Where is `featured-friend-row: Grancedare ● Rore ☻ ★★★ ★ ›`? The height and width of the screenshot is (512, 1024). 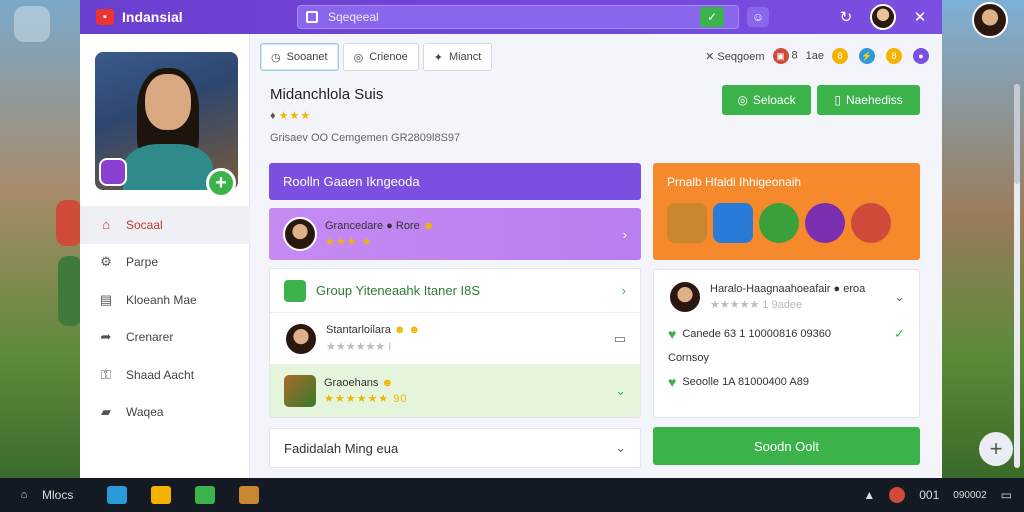
featured-friend-row: Grancedare ● Rore ☻ ★★★ ★ › is located at coordinates (455, 234).